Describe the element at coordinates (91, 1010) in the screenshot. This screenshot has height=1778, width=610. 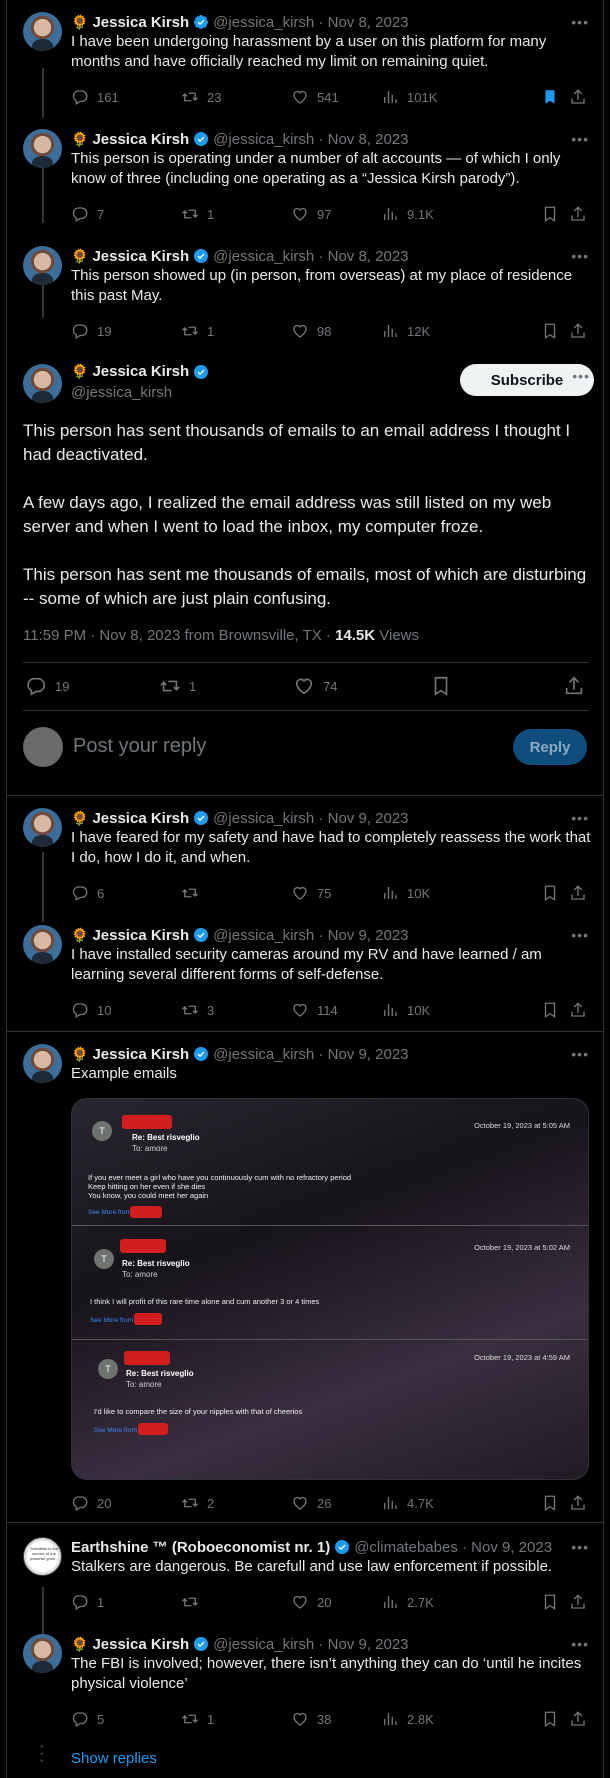
I see `reply-button: 10` at that location.